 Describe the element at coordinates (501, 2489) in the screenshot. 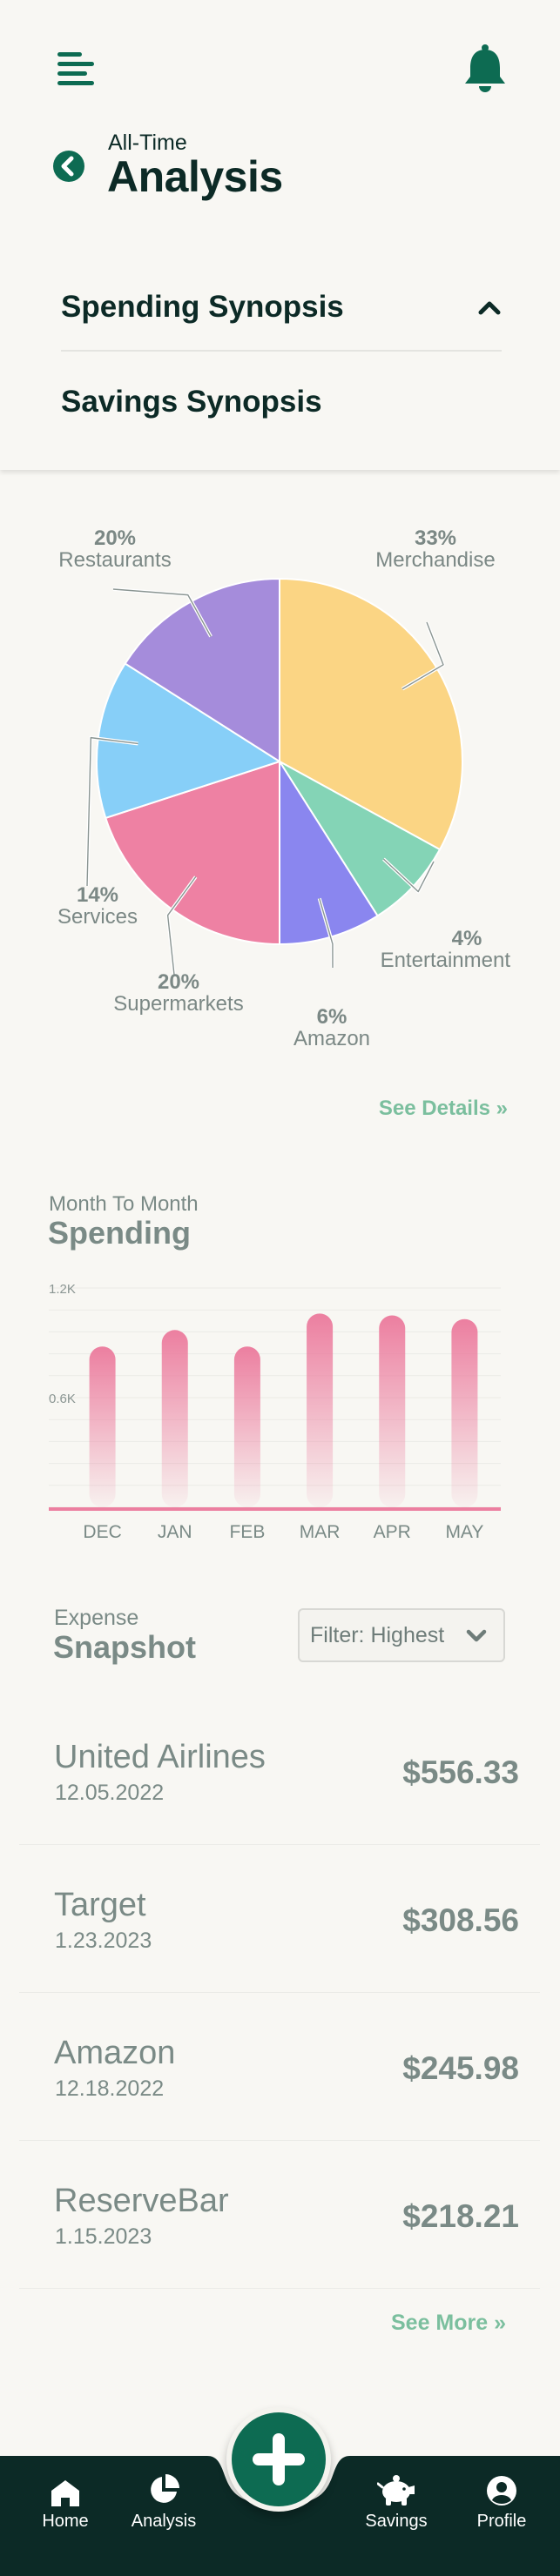

I see `user-icon` at that location.